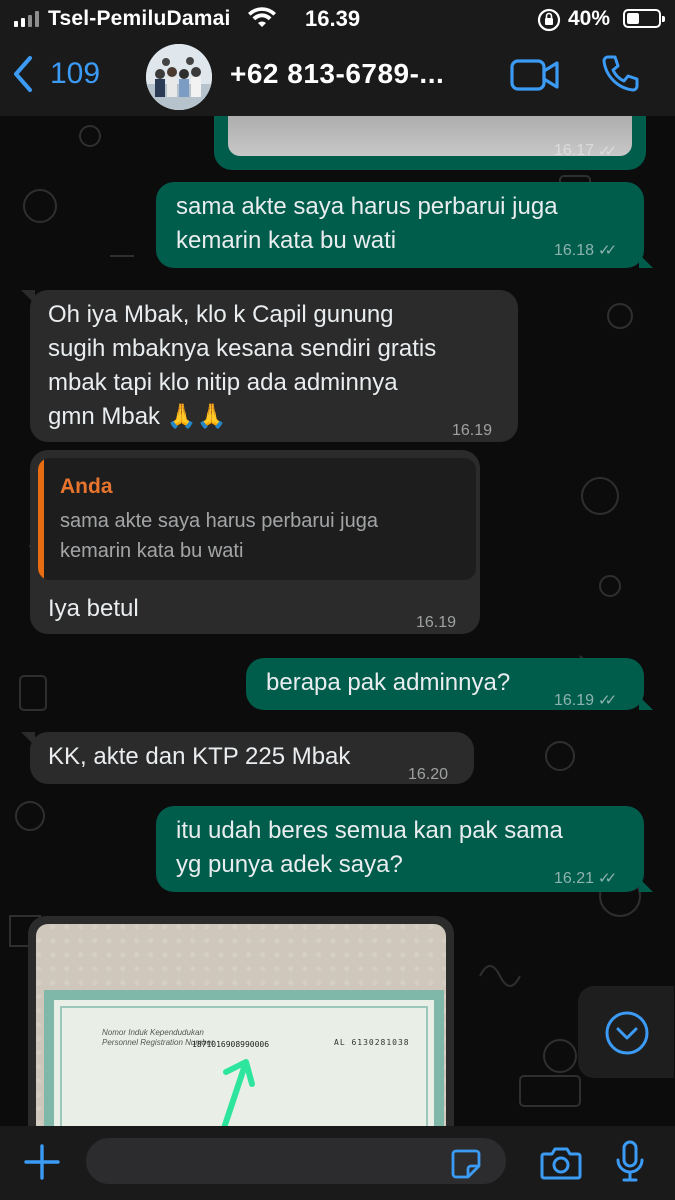 This screenshot has height=1200, width=675. I want to click on orientation-lock-icon, so click(549, 22).